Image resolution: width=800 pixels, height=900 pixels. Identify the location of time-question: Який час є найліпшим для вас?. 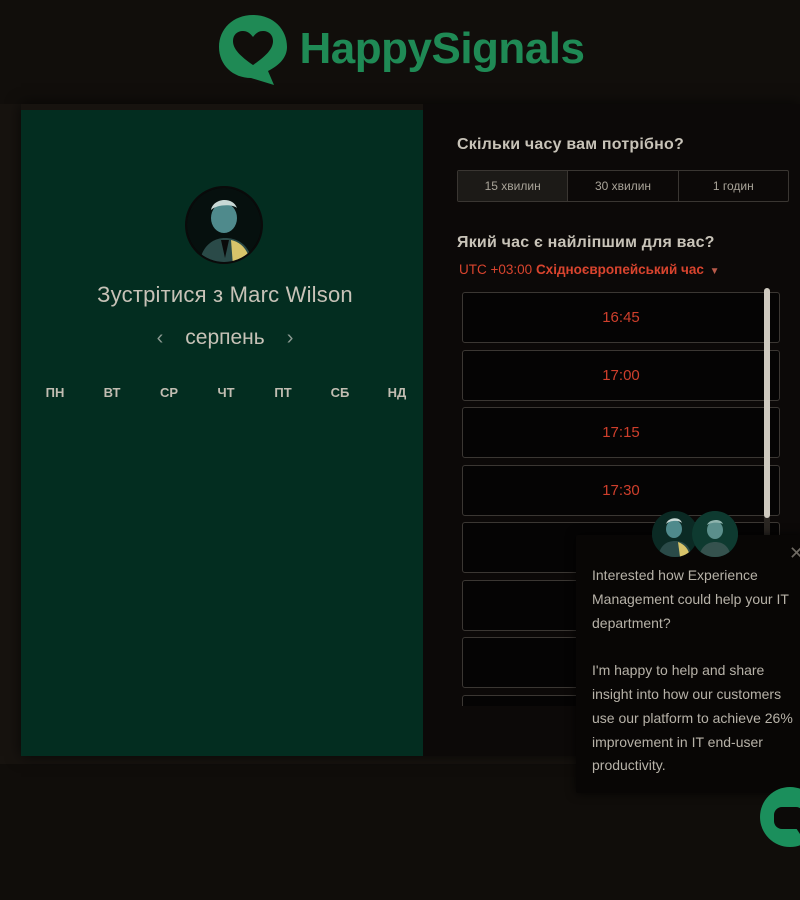
(586, 242).